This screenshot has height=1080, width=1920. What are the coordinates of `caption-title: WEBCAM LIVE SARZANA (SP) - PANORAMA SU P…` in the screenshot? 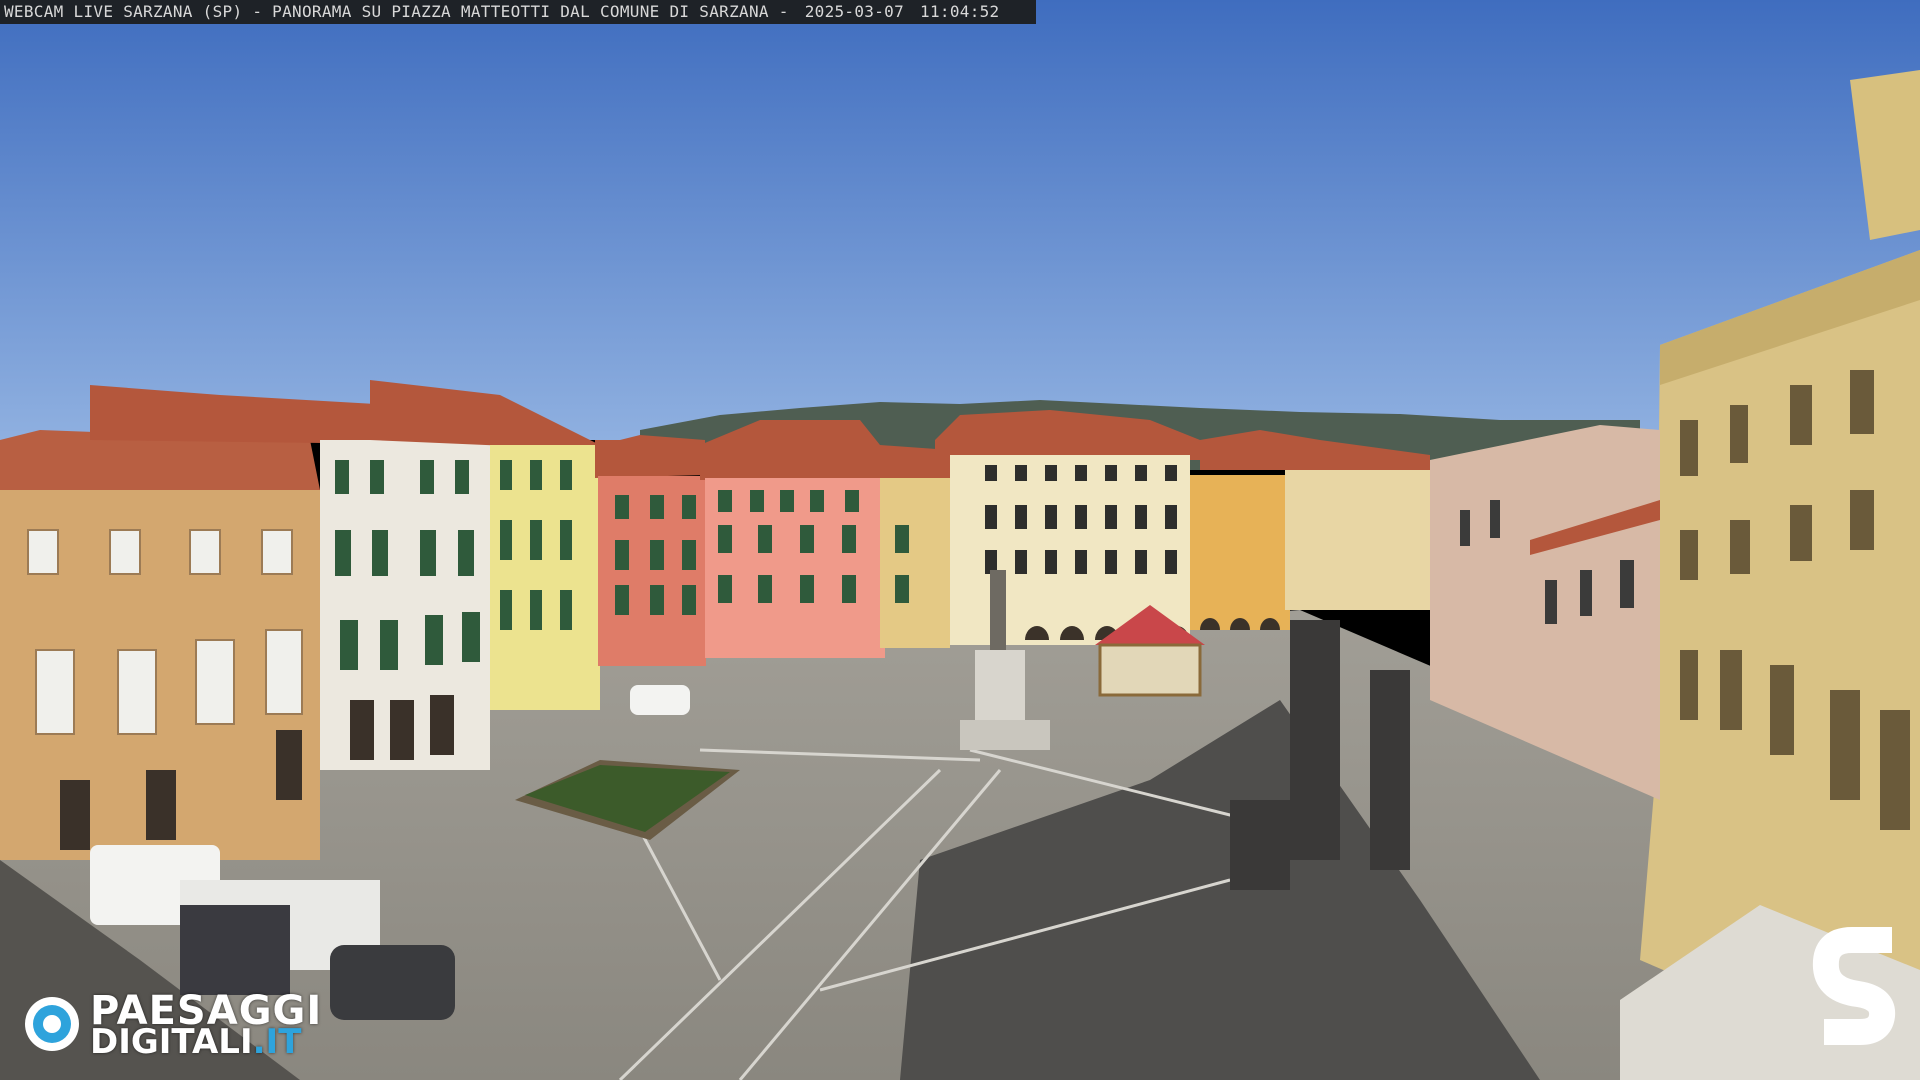 It's located at (396, 11).